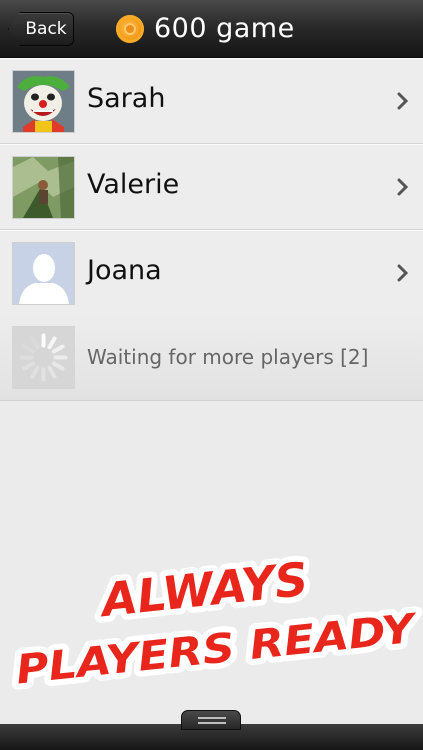 This screenshot has height=750, width=423. What do you see at coordinates (211, 187) in the screenshot?
I see `player-row-valerie: Valerie` at bounding box center [211, 187].